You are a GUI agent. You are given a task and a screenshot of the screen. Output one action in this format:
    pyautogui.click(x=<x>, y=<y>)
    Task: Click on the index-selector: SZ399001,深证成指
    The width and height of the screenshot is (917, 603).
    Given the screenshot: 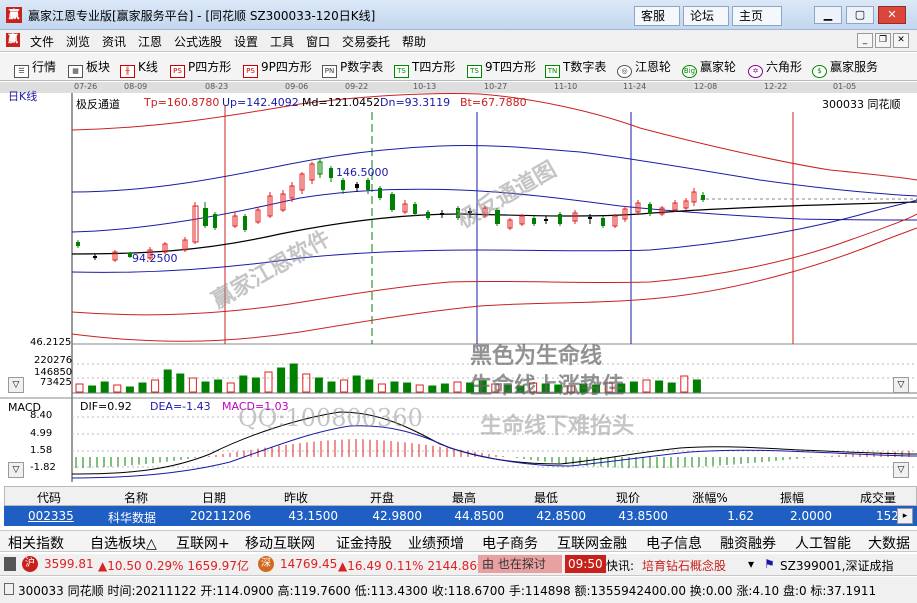 What is the action you would take?
    pyautogui.click(x=836, y=565)
    